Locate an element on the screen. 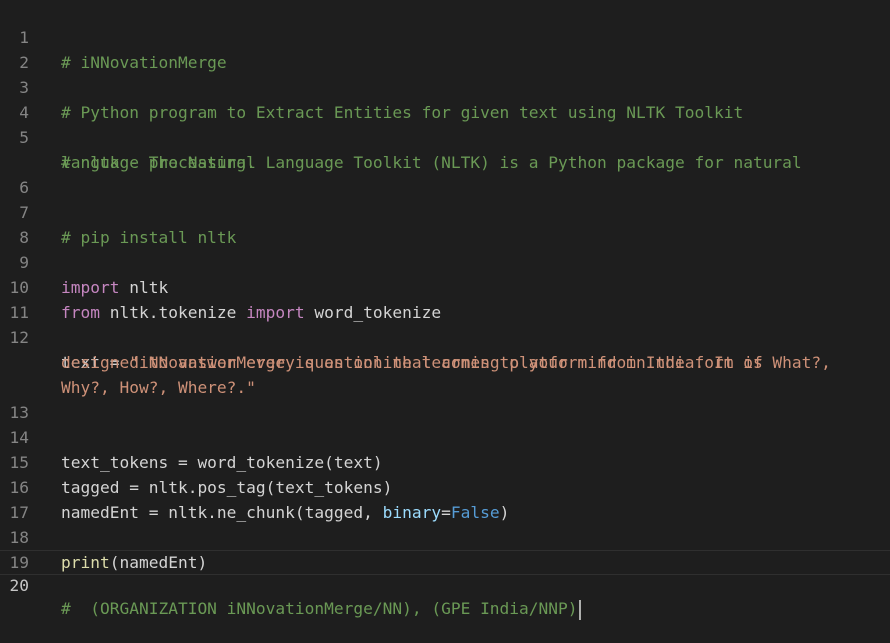 The height and width of the screenshot is (643, 890). code-line: 14 text_tokens = word_tokenize(text) is located at coordinates (445, 436).